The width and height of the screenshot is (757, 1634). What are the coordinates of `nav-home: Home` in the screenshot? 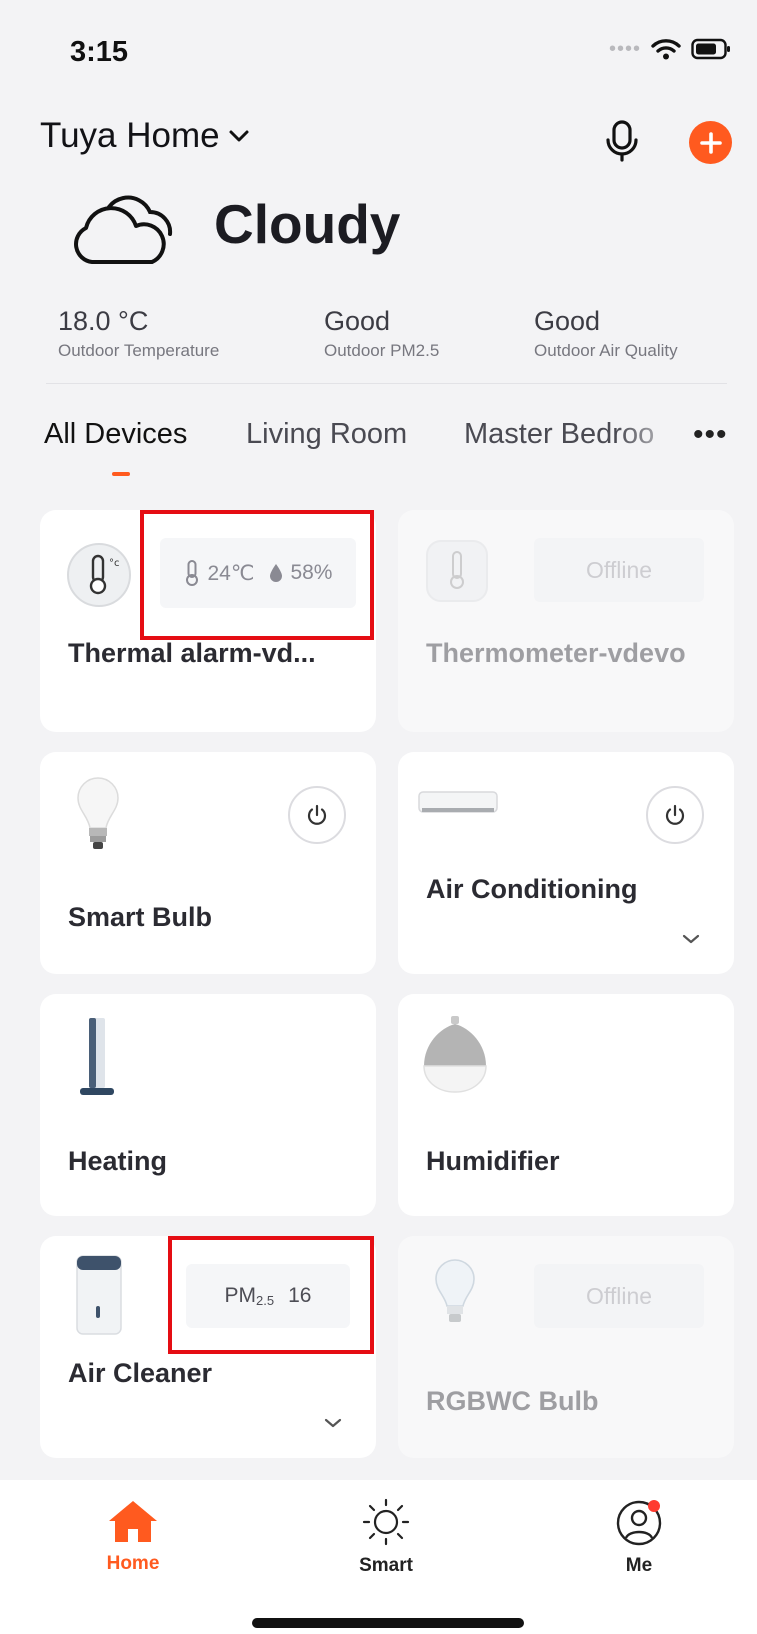 It's located at (133, 1536).